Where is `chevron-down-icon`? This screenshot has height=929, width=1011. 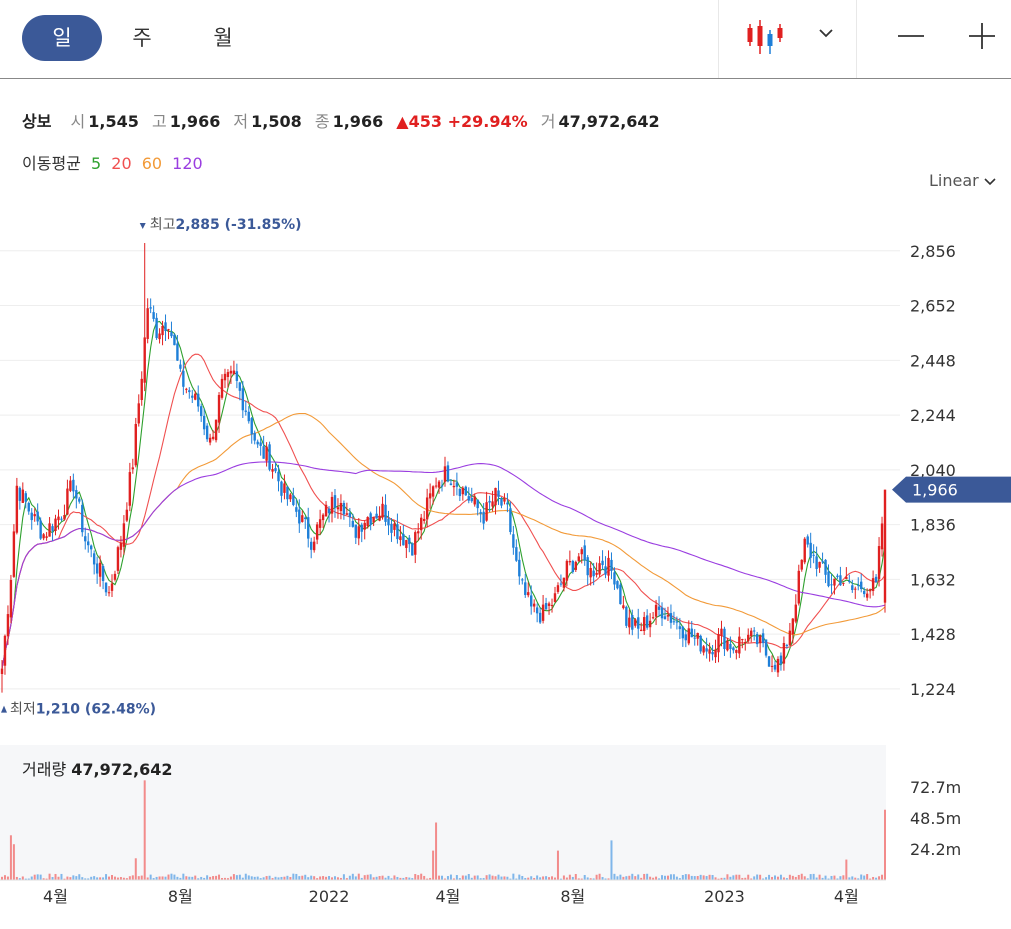 chevron-down-icon is located at coordinates (826, 33).